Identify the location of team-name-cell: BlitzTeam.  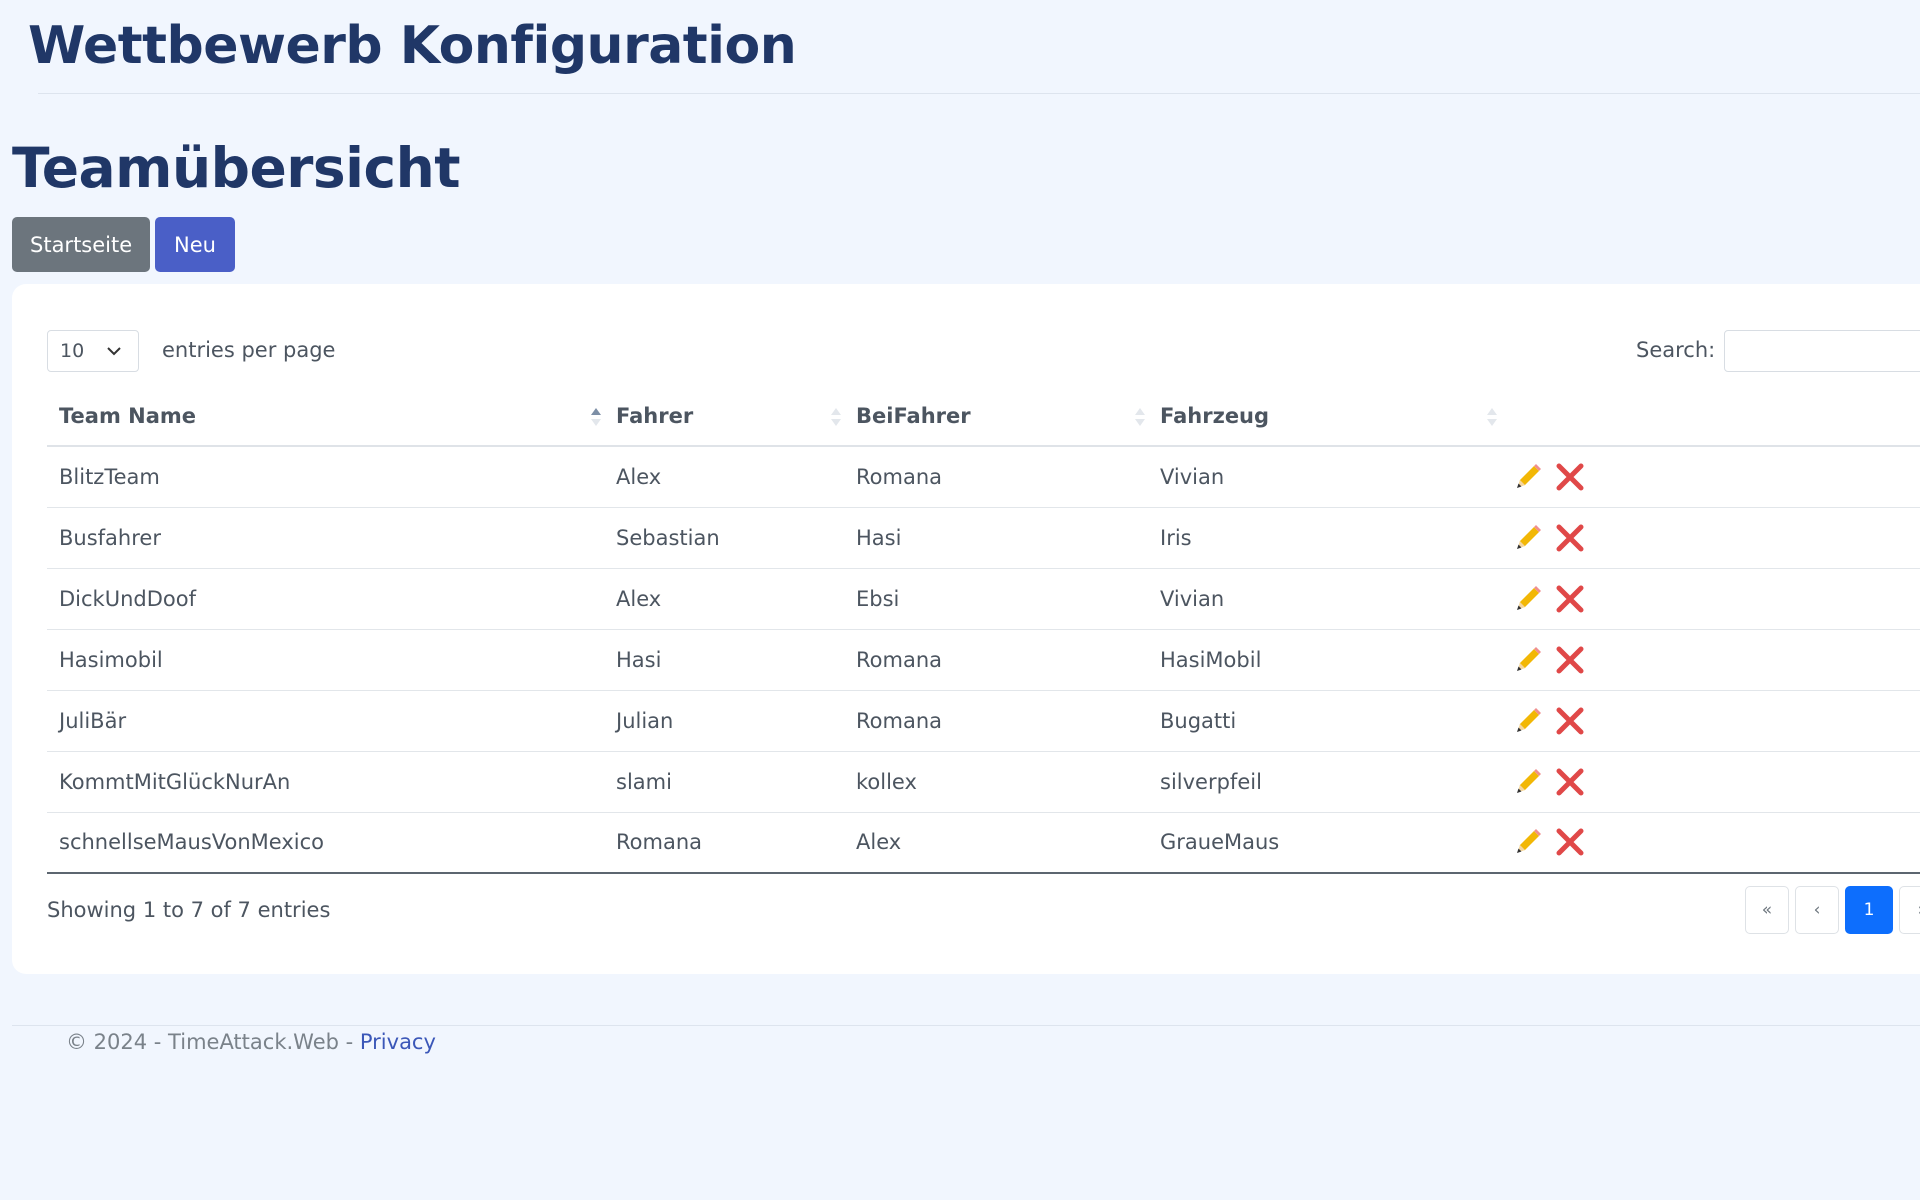
(325, 477).